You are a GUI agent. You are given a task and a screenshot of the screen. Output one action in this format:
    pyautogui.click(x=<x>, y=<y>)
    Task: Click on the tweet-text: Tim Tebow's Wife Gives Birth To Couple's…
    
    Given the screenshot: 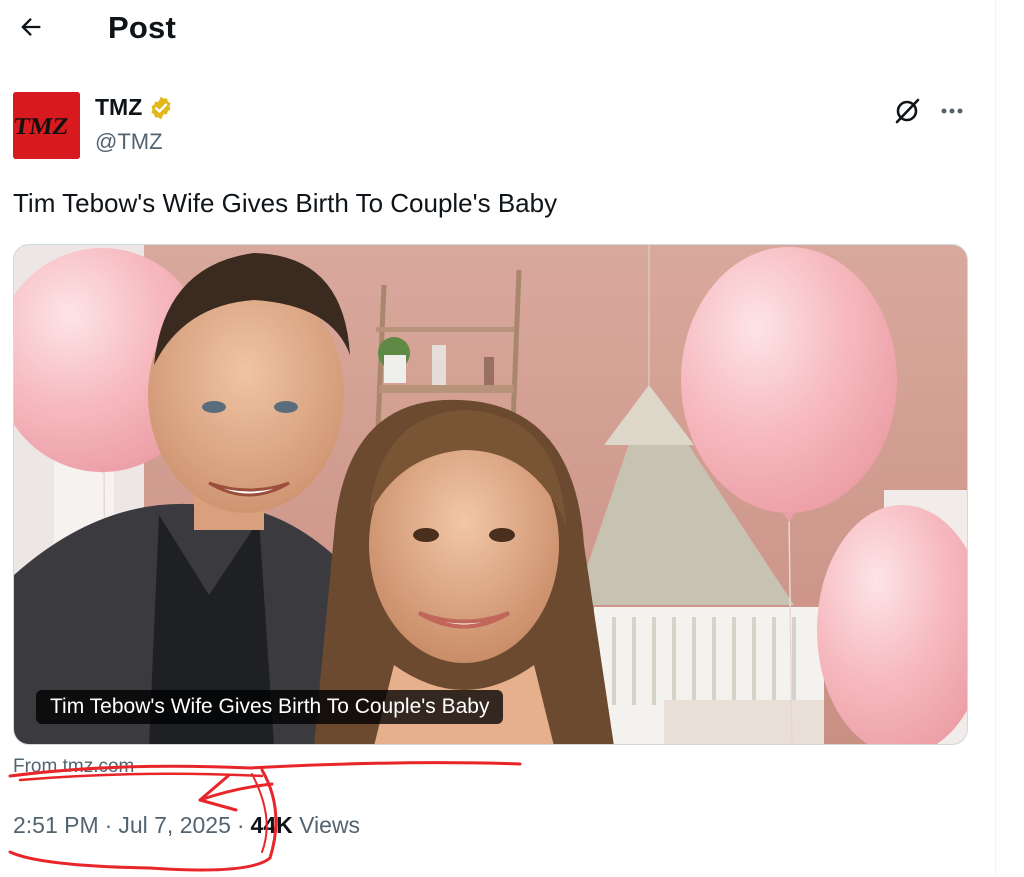 What is the action you would take?
    pyautogui.click(x=285, y=203)
    